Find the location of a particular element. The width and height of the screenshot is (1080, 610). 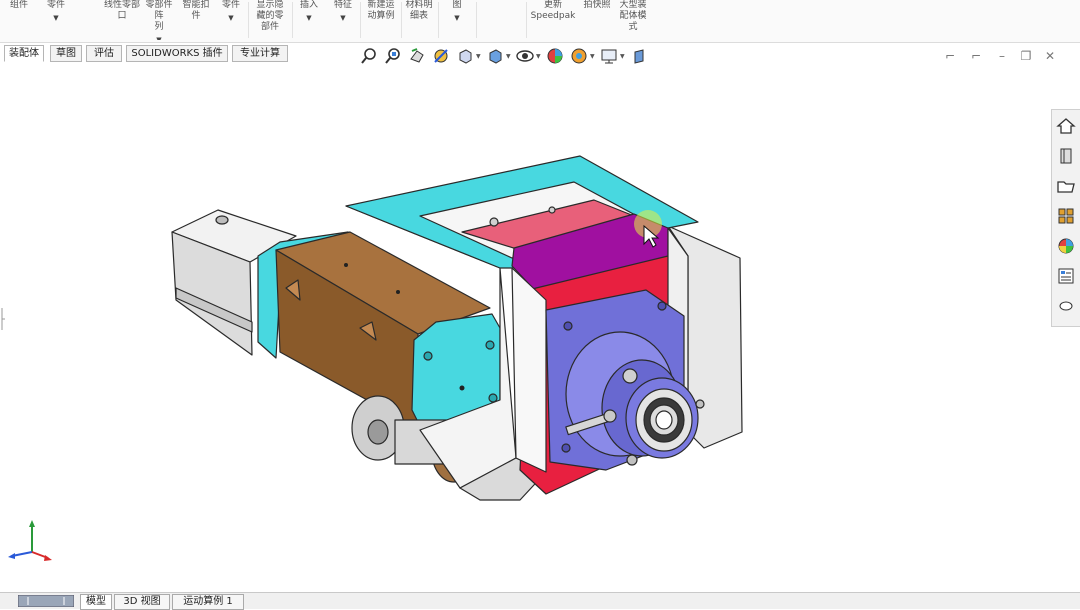

ribbon-label: 更新 is located at coordinates (552, 5).